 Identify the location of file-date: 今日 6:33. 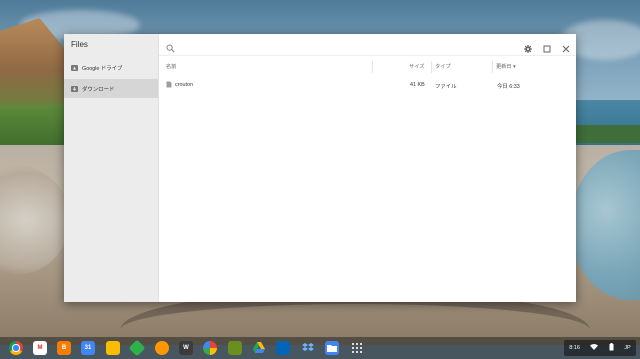
(508, 87).